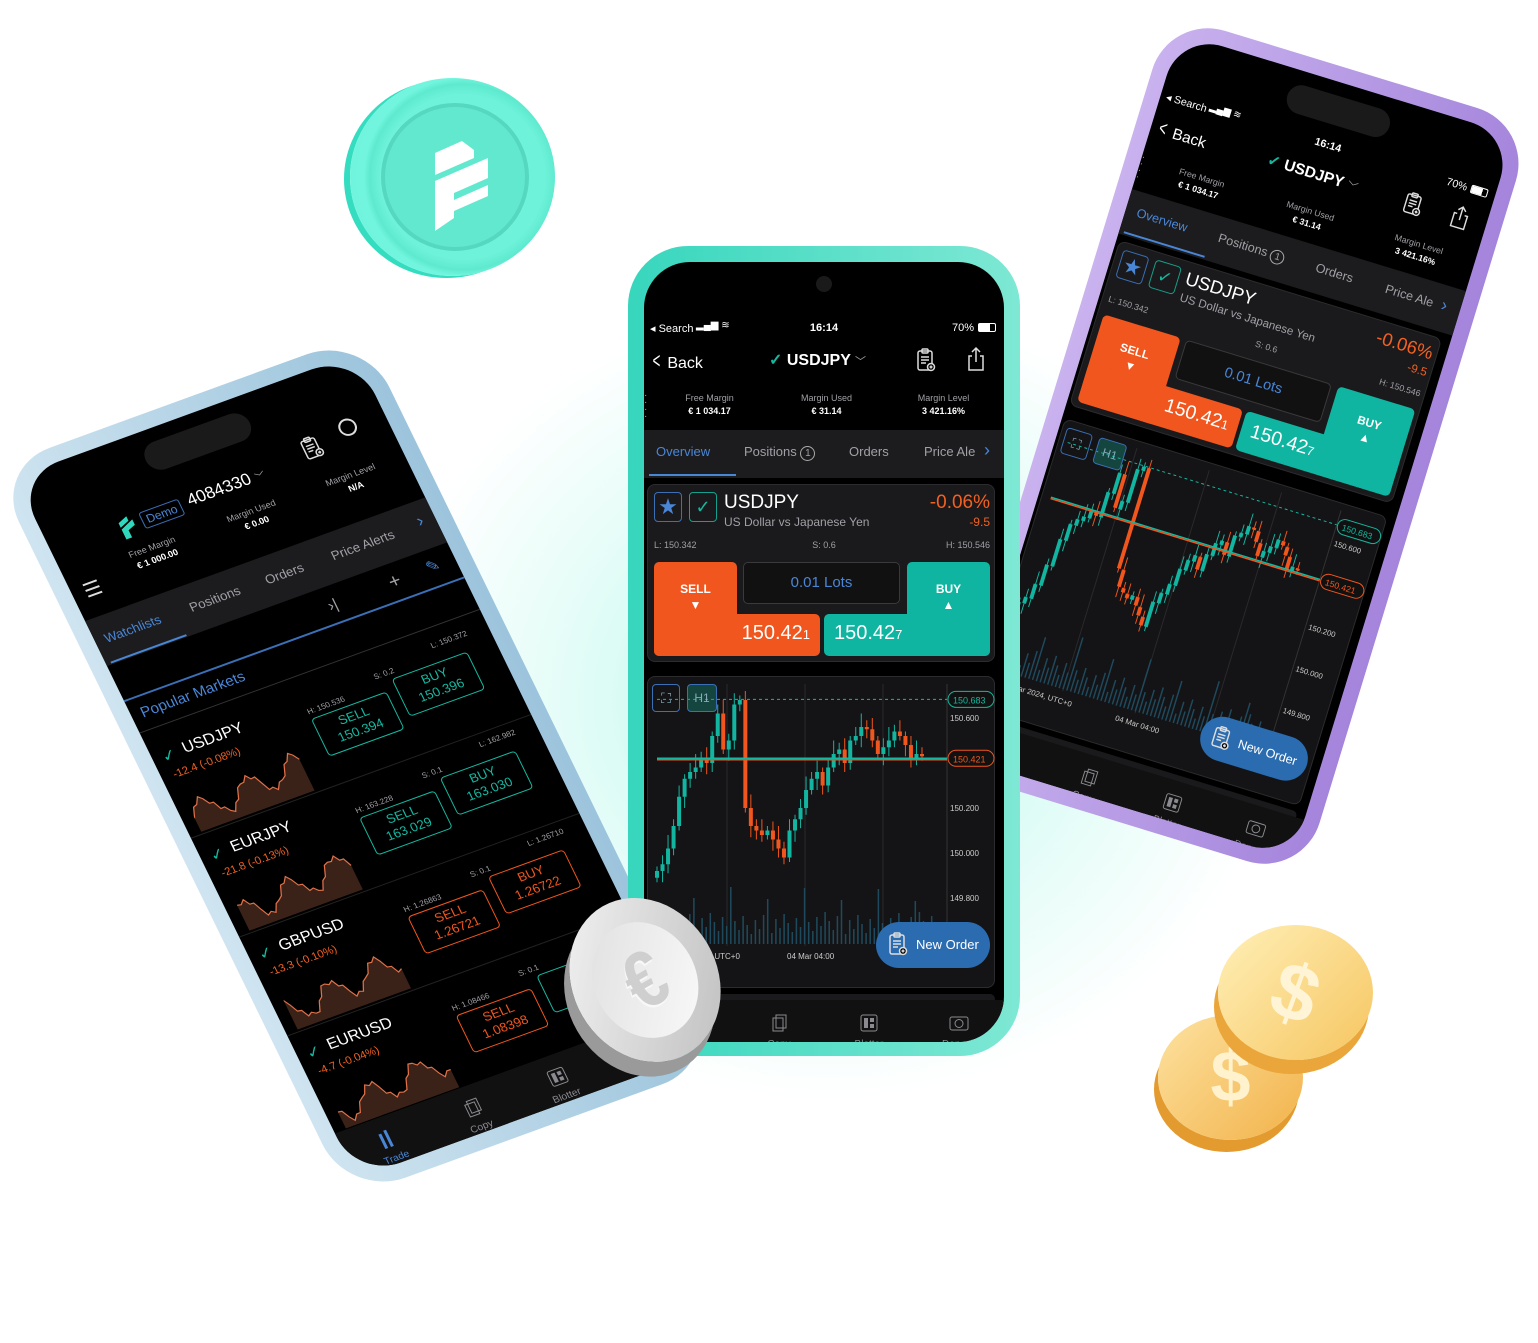 Image resolution: width=1538 pixels, height=1343 pixels. I want to click on tab-orders: Orders, so click(869, 451).